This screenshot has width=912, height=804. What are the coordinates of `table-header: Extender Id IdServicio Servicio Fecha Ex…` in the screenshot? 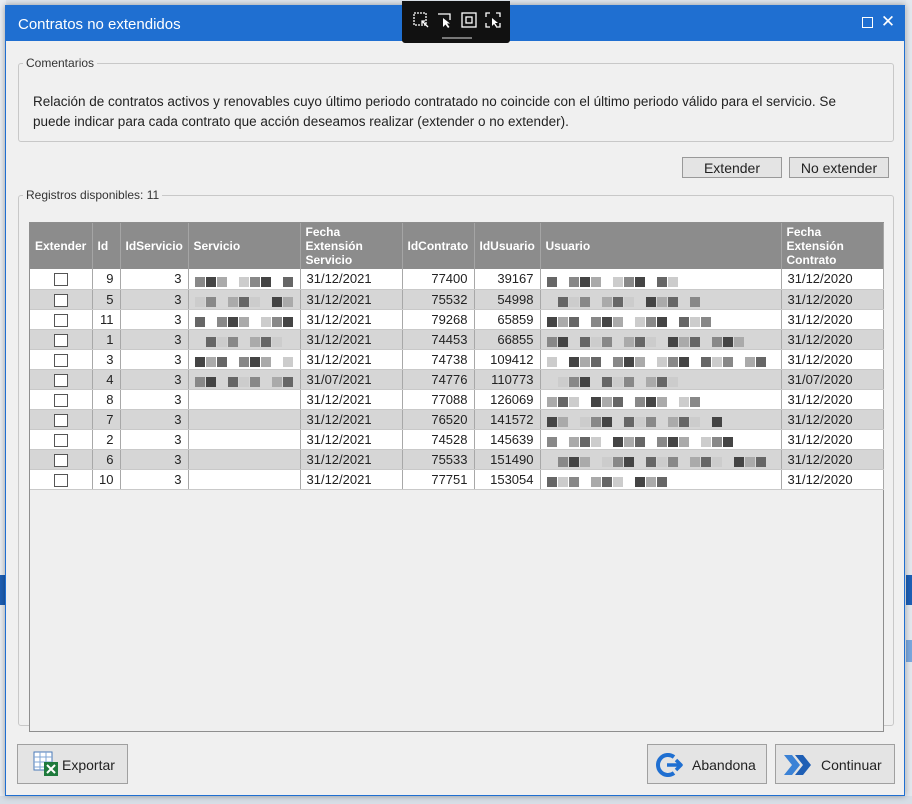 It's located at (457, 246).